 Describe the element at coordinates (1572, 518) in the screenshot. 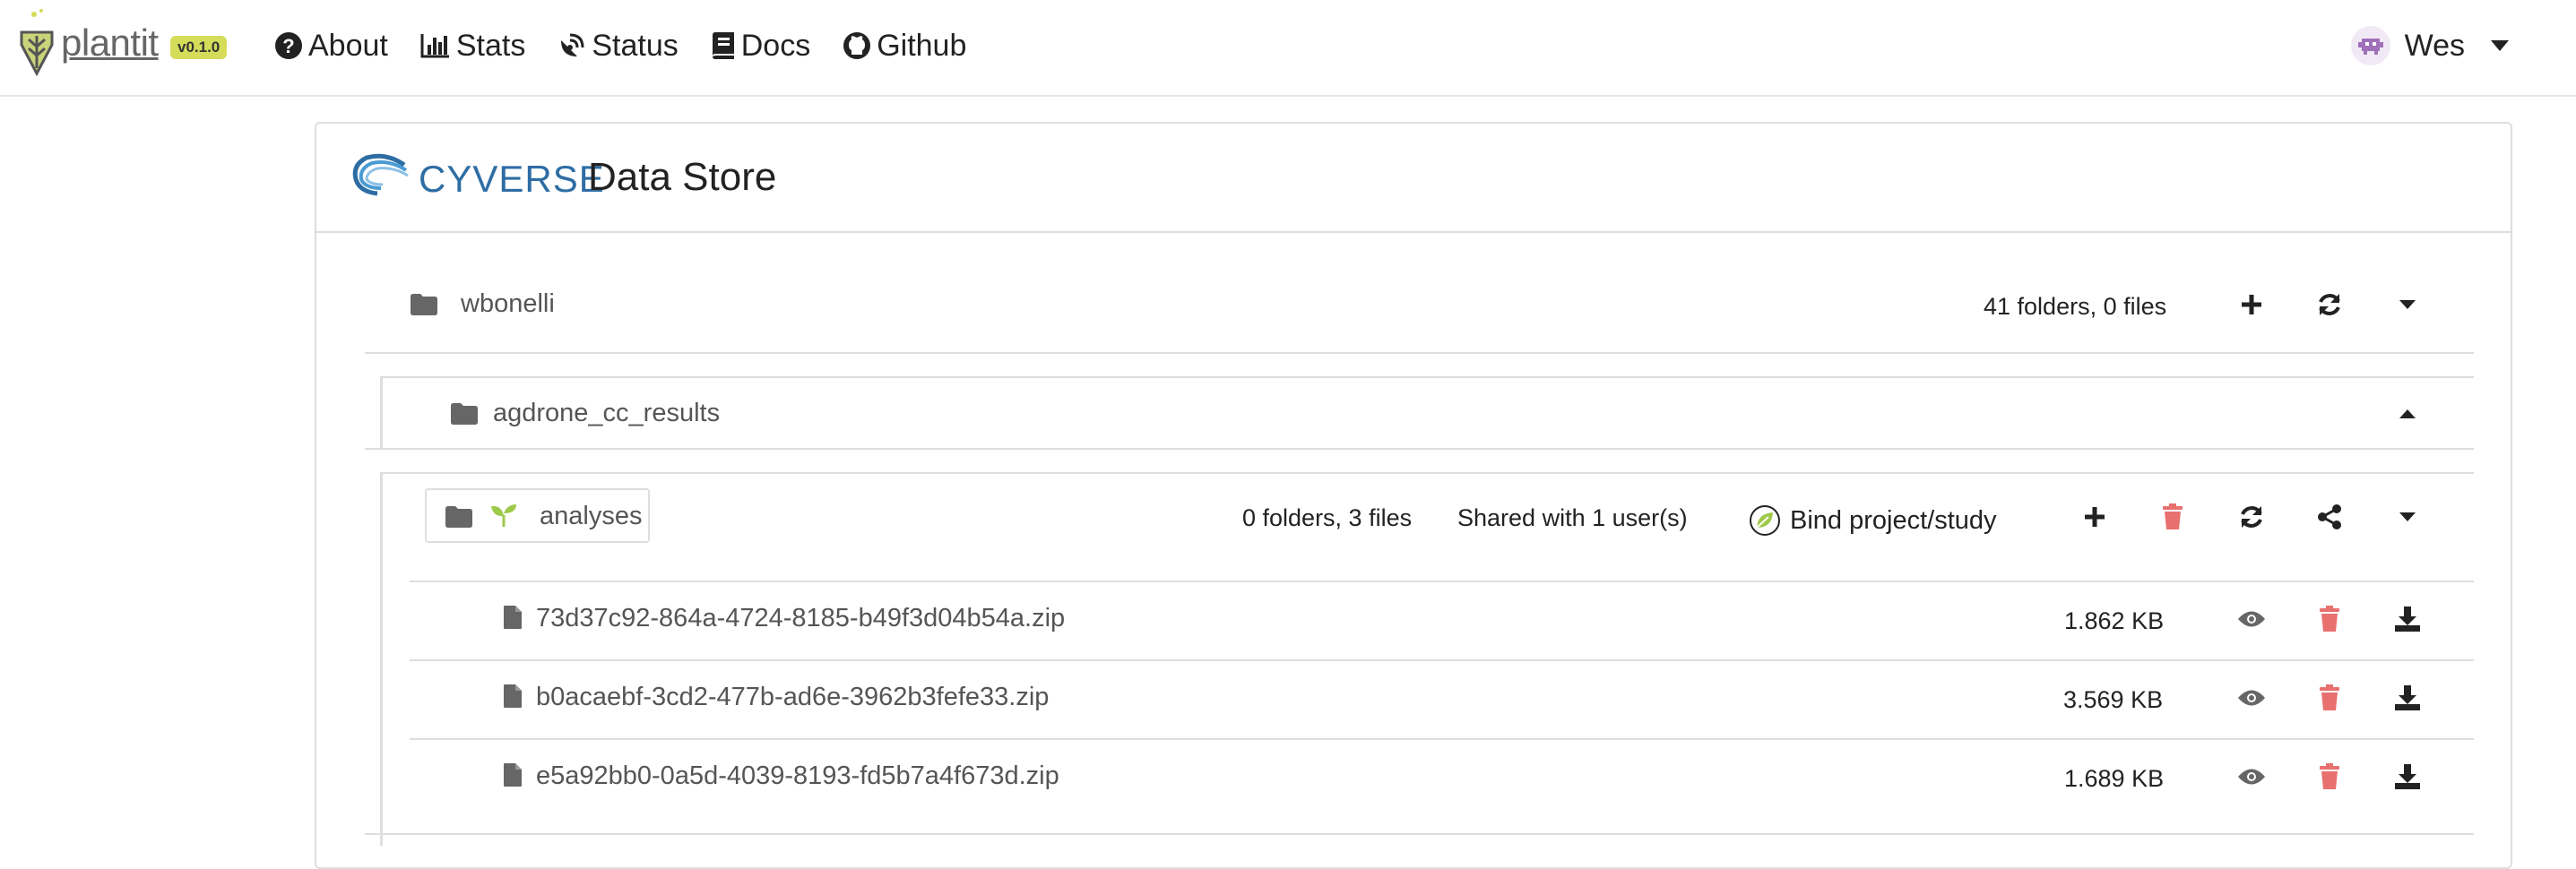

I see `analyses-shared-status: Shared with 1 user(s)` at that location.